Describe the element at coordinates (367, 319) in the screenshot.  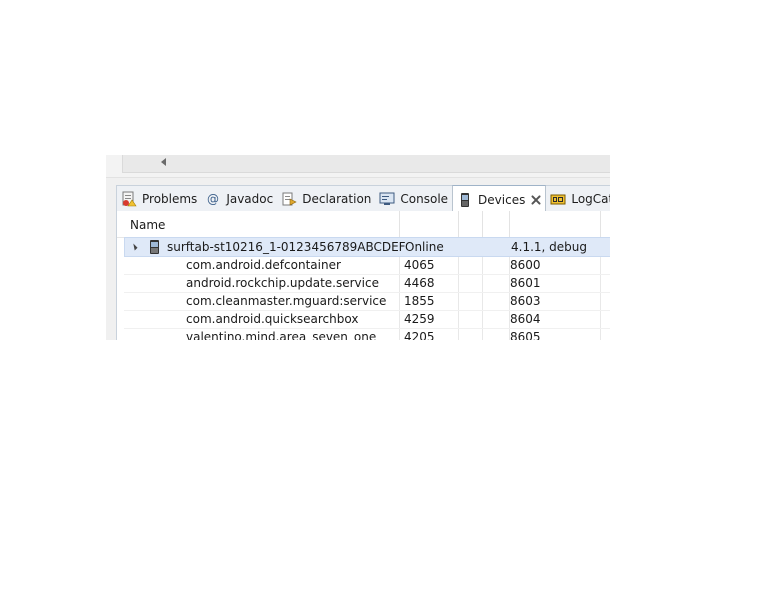
I see `process-row: com.android.quicksearchbox 4259 8604` at that location.